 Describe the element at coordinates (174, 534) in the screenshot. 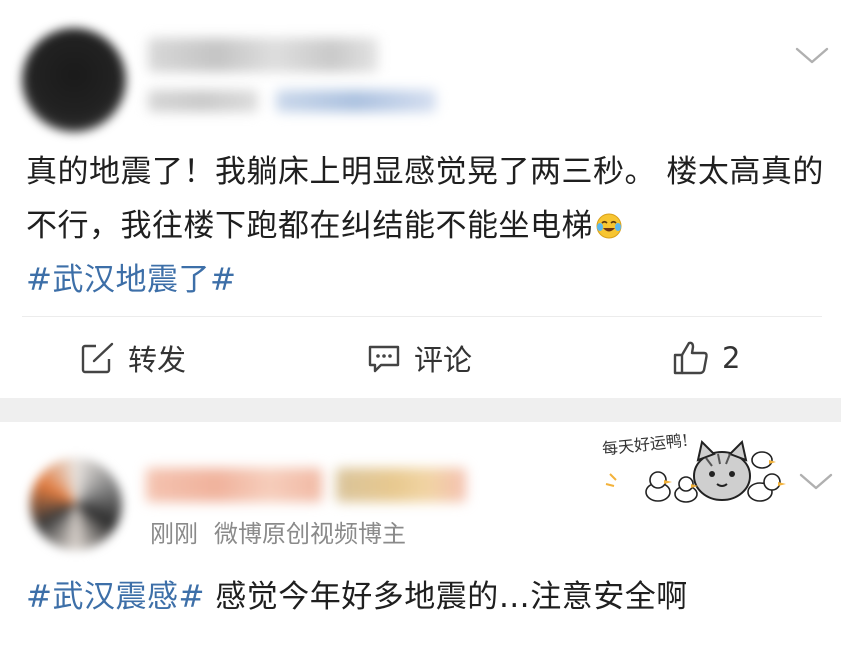

I see `post-time: 刚刚` at that location.